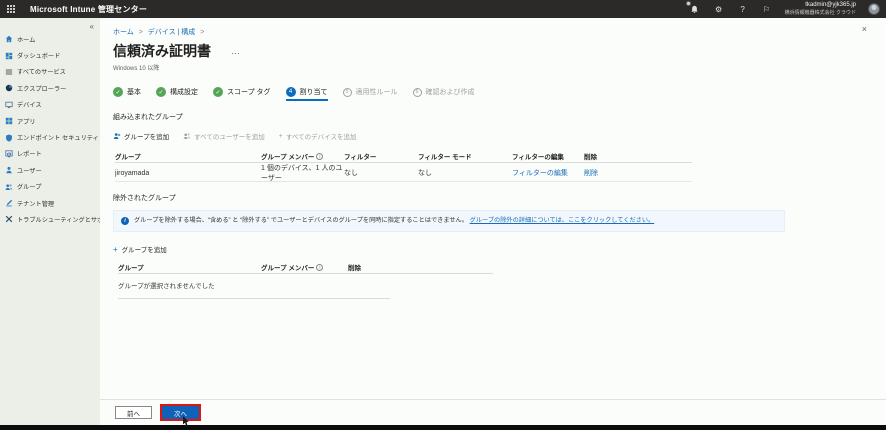  What do you see at coordinates (50, 137) in the screenshot?
I see `sidebar-item-endpoint-security: エンドポイント セキュリティ` at bounding box center [50, 137].